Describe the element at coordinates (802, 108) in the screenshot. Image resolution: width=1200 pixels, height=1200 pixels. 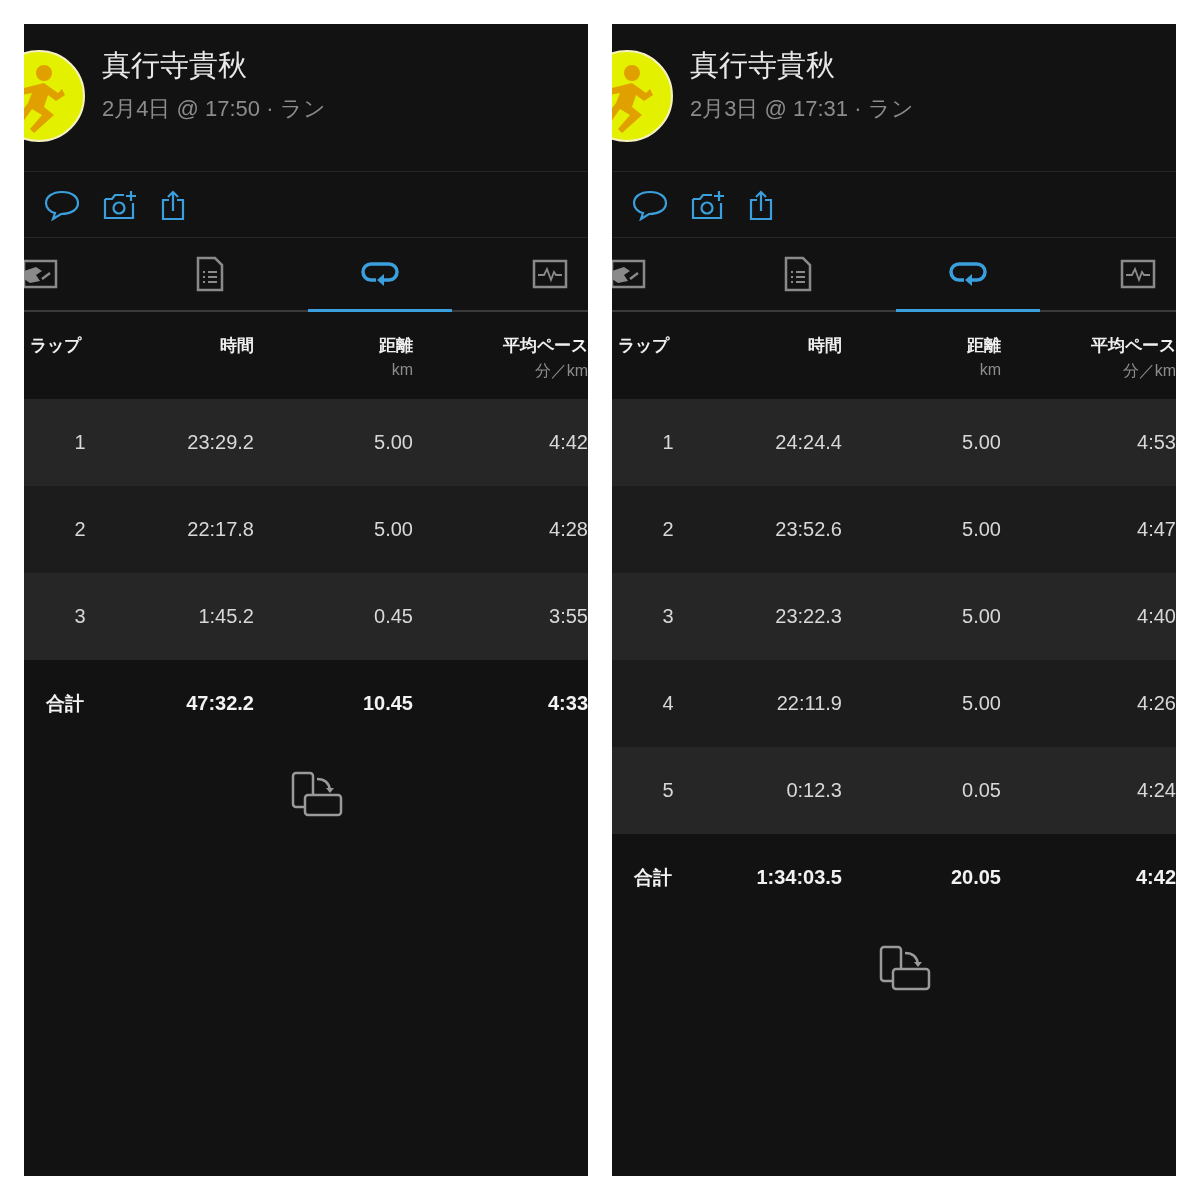
I see `activity-date: 2月3日 @ 17:31 · ラン` at that location.